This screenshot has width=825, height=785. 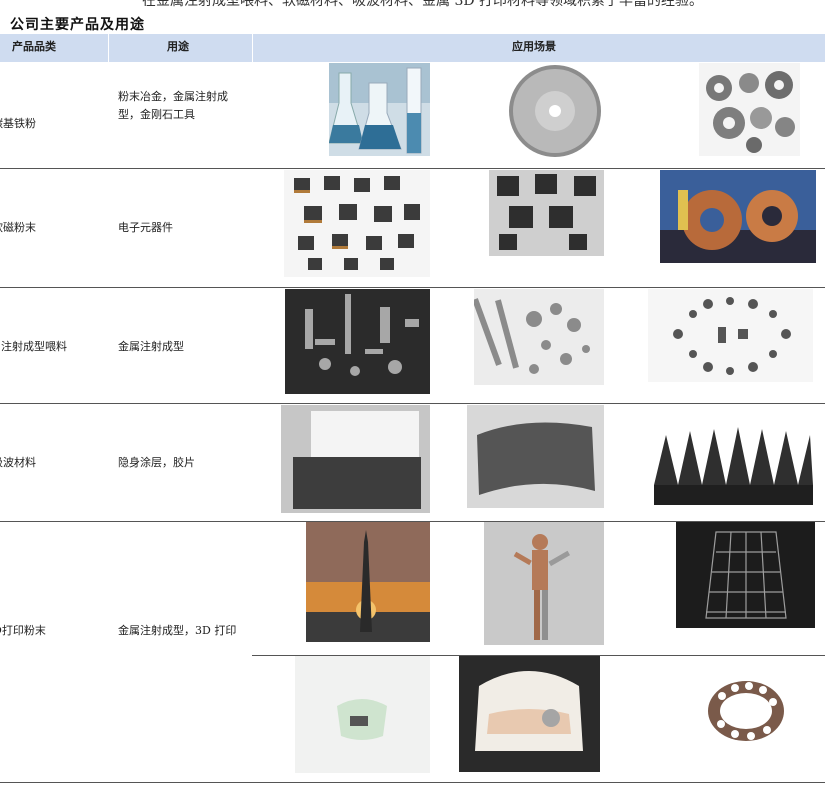 I want to click on dental-crown-print-image, so click(x=362, y=714).